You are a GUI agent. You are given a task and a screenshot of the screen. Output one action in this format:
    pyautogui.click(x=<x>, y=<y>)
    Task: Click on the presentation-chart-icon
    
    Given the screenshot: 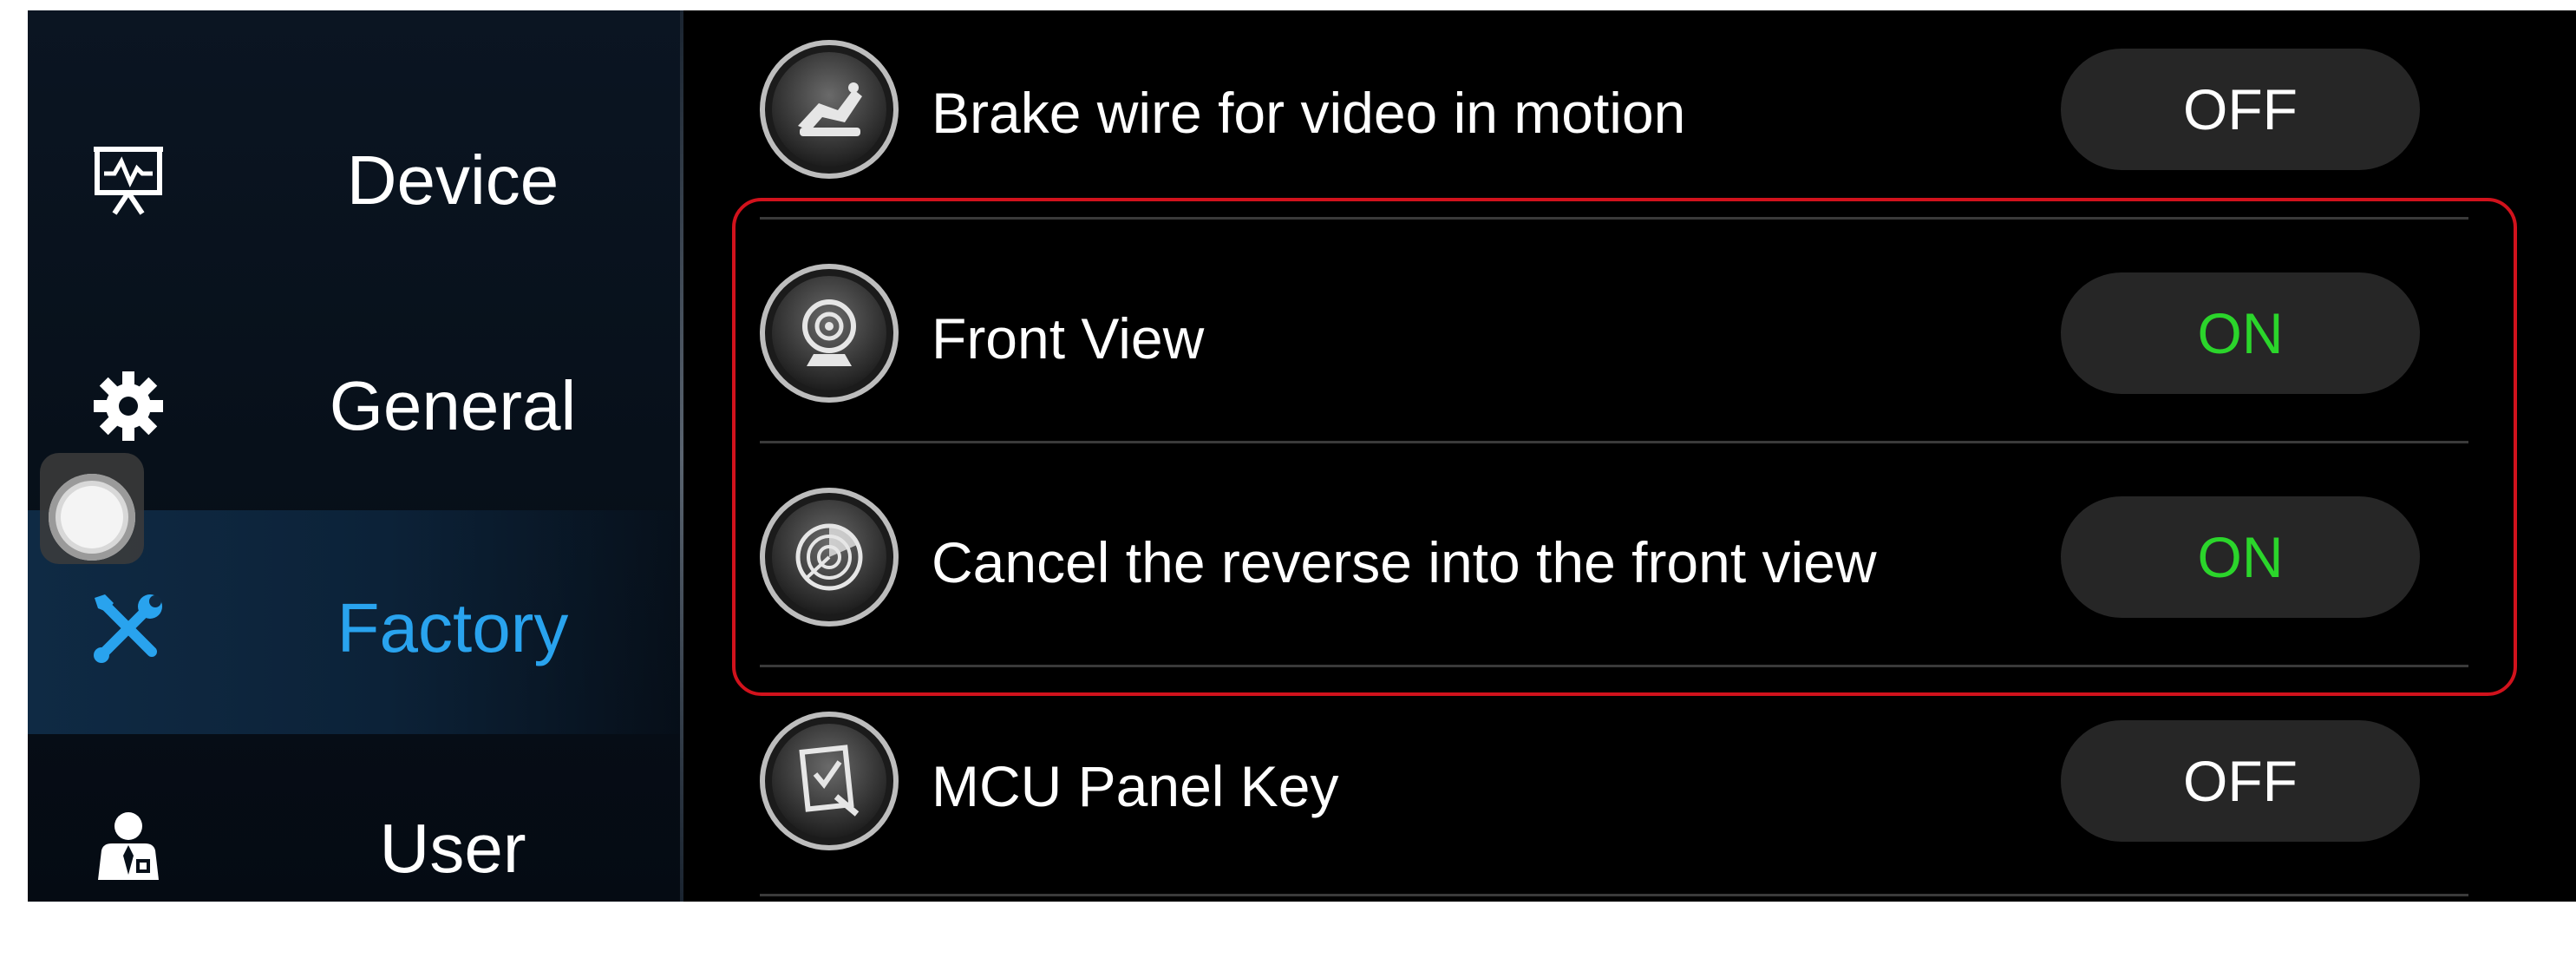 What is the action you would take?
    pyautogui.click(x=128, y=180)
    